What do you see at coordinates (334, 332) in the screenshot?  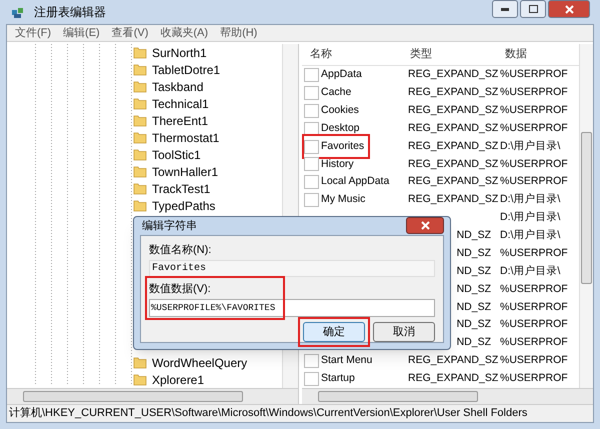 I see `dialog-button: 确定` at bounding box center [334, 332].